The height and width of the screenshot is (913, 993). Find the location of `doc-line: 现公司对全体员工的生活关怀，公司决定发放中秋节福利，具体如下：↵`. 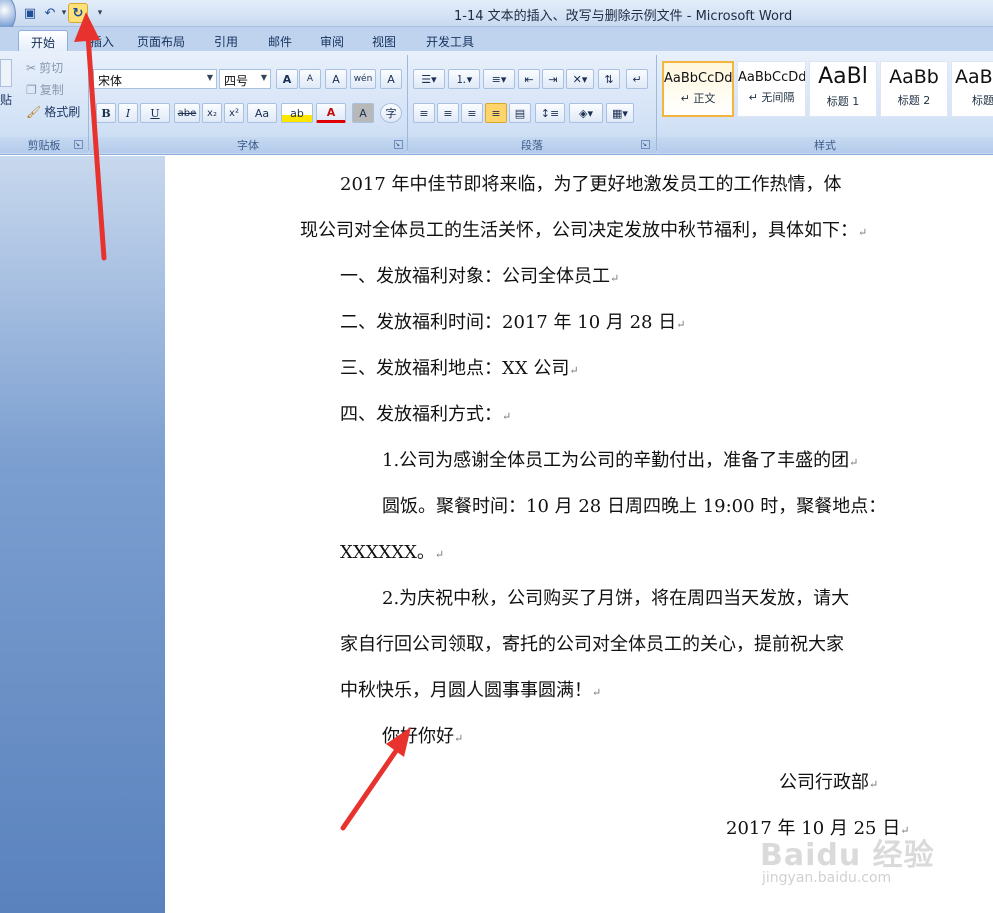

doc-line: 现公司对全体员工的生活关怀，公司决定发放中秋节福利，具体如下：↵ is located at coordinates (584, 230).